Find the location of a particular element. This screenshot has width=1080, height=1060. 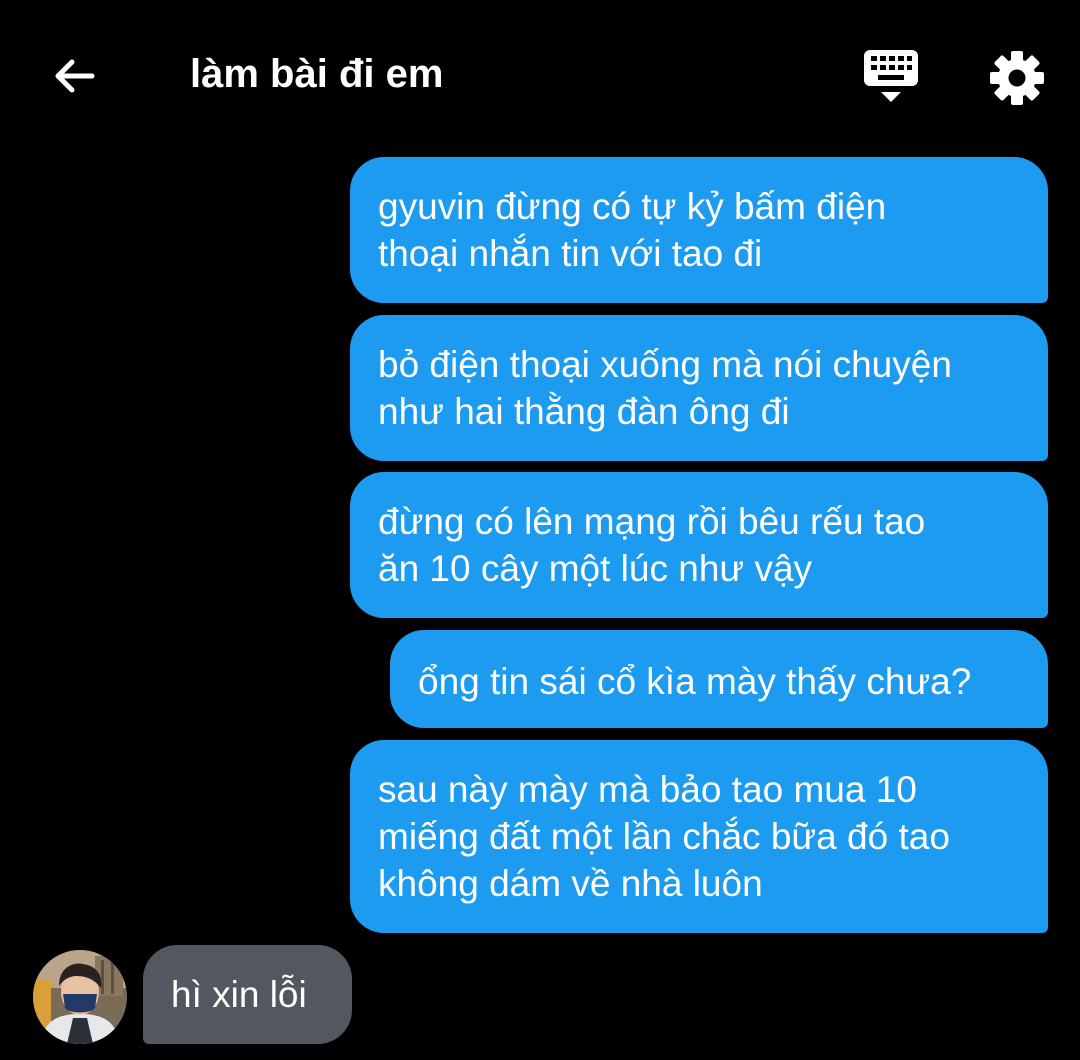

avatar-photo is located at coordinates (80, 997).